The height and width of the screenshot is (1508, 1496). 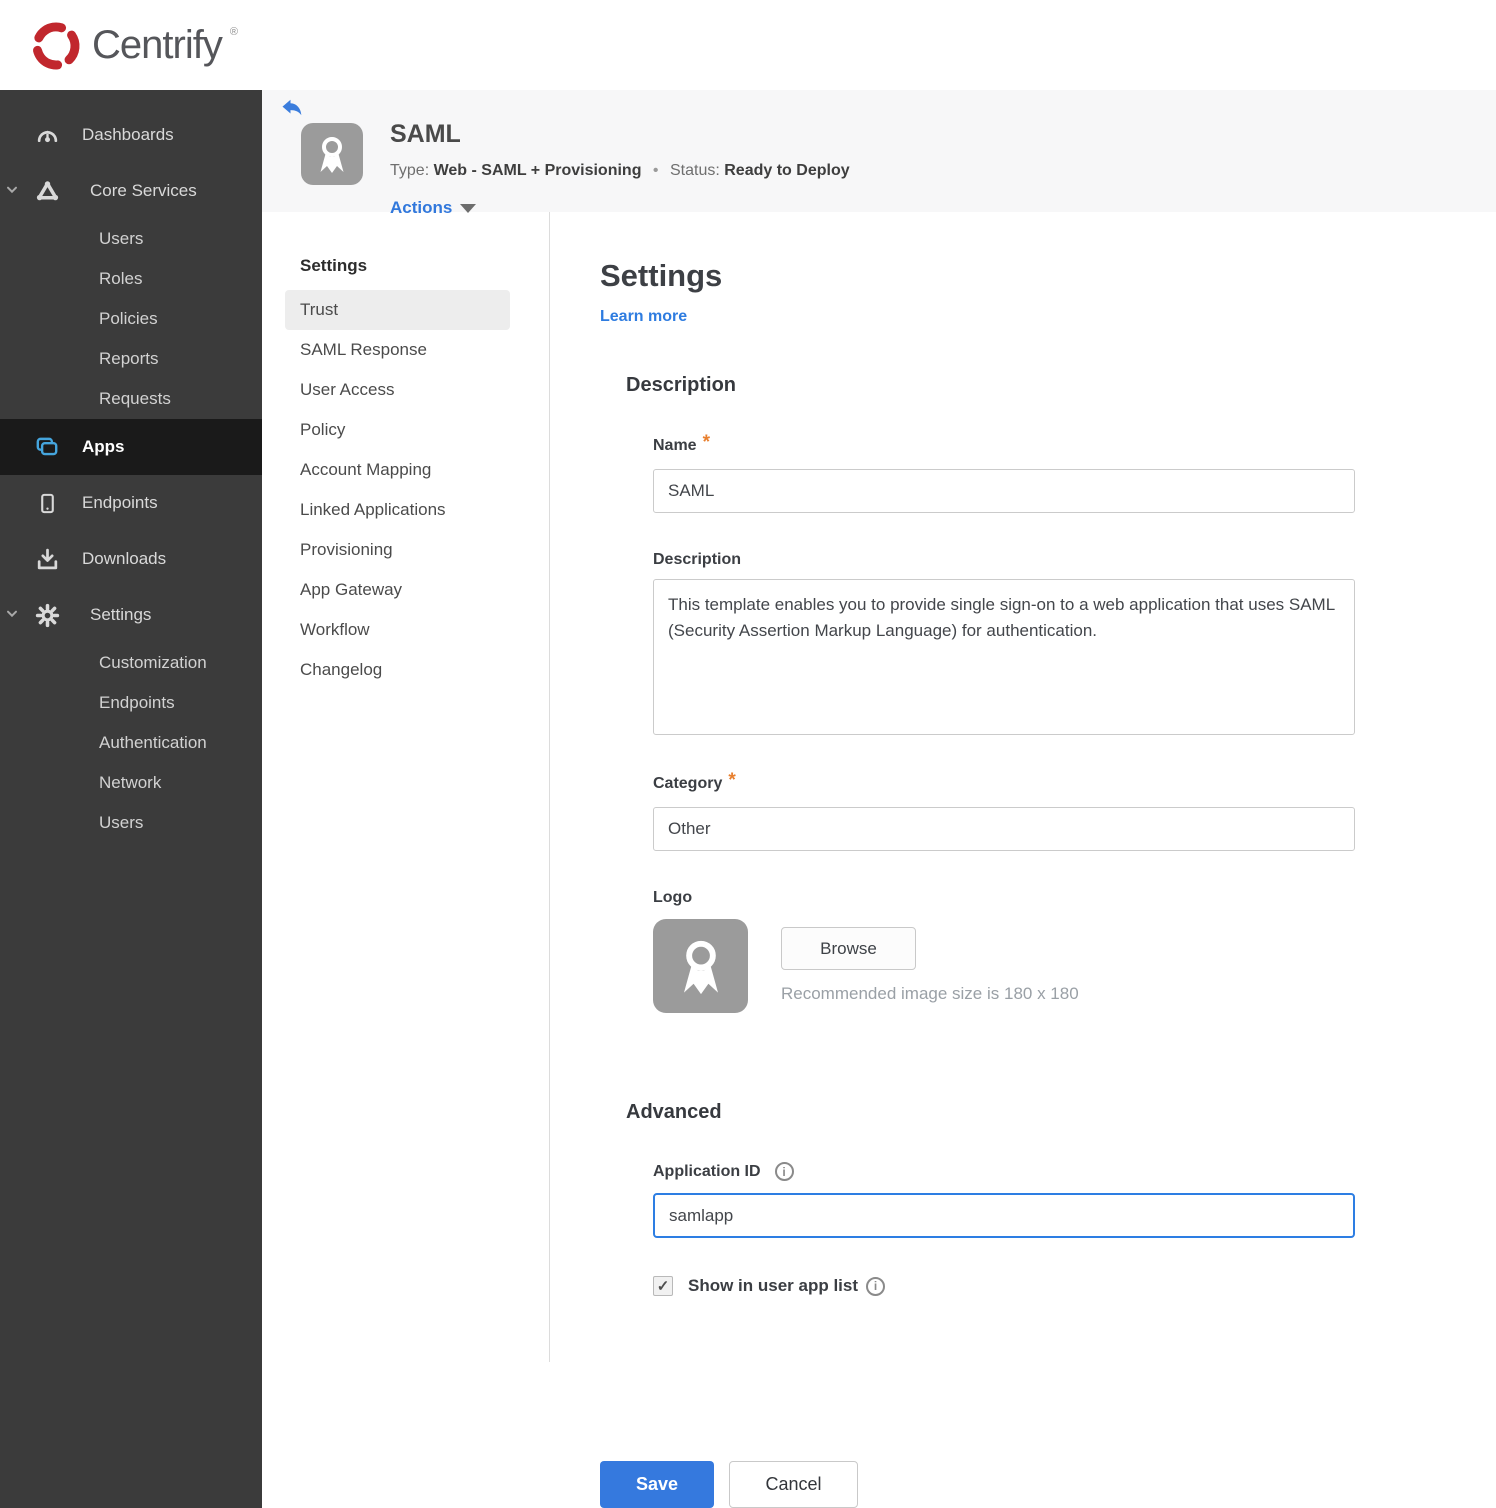 What do you see at coordinates (787, 170) in the screenshot?
I see `status-badge: Ready to Deploy` at bounding box center [787, 170].